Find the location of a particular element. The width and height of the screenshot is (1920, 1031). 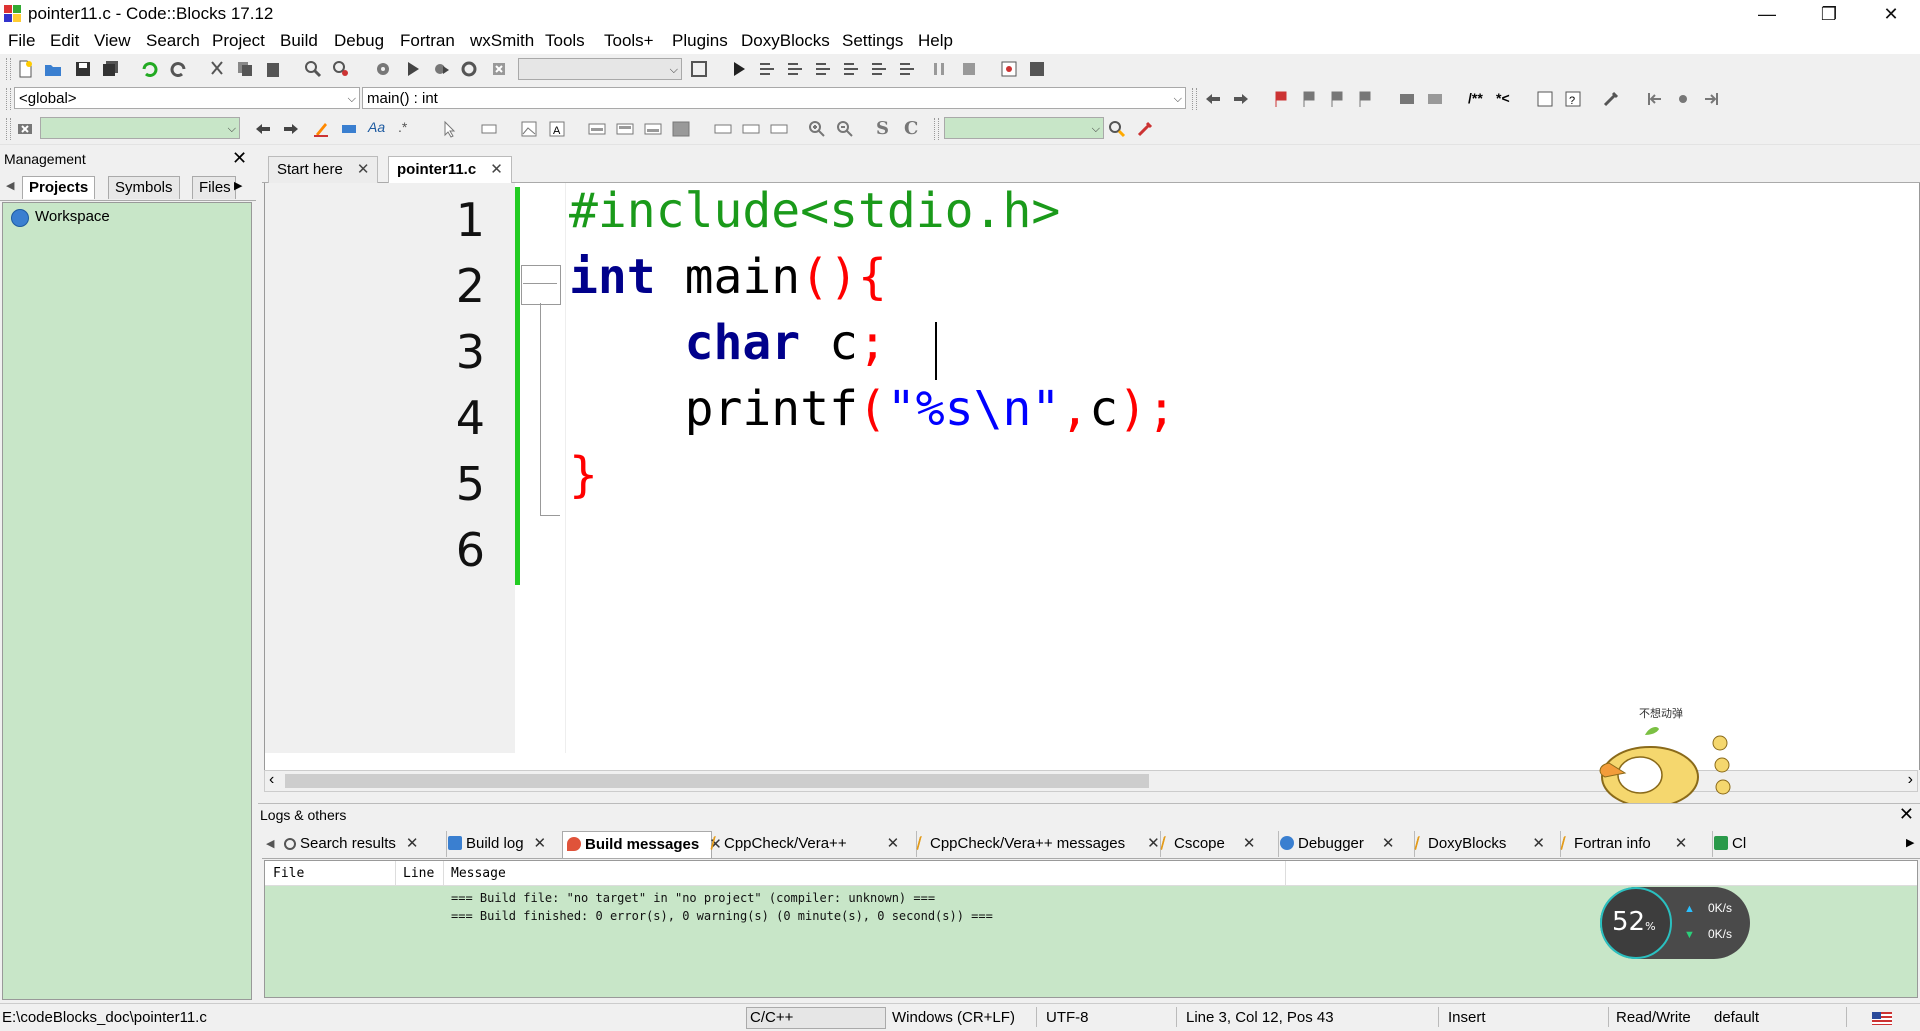

menu-edit: Edit is located at coordinates (64, 41).